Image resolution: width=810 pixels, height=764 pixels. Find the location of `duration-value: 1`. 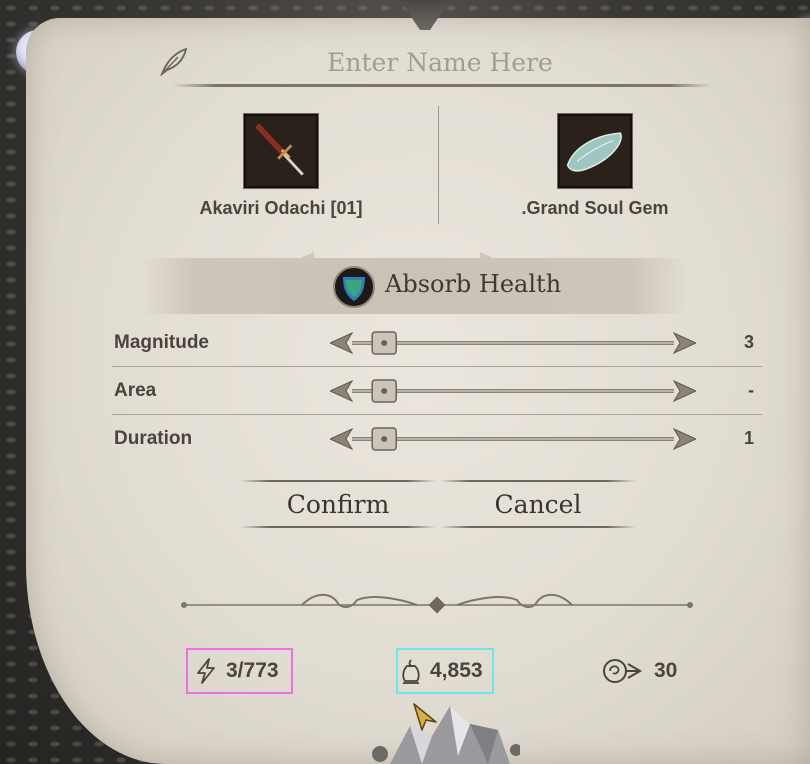

duration-value: 1 is located at coordinates (748, 438).